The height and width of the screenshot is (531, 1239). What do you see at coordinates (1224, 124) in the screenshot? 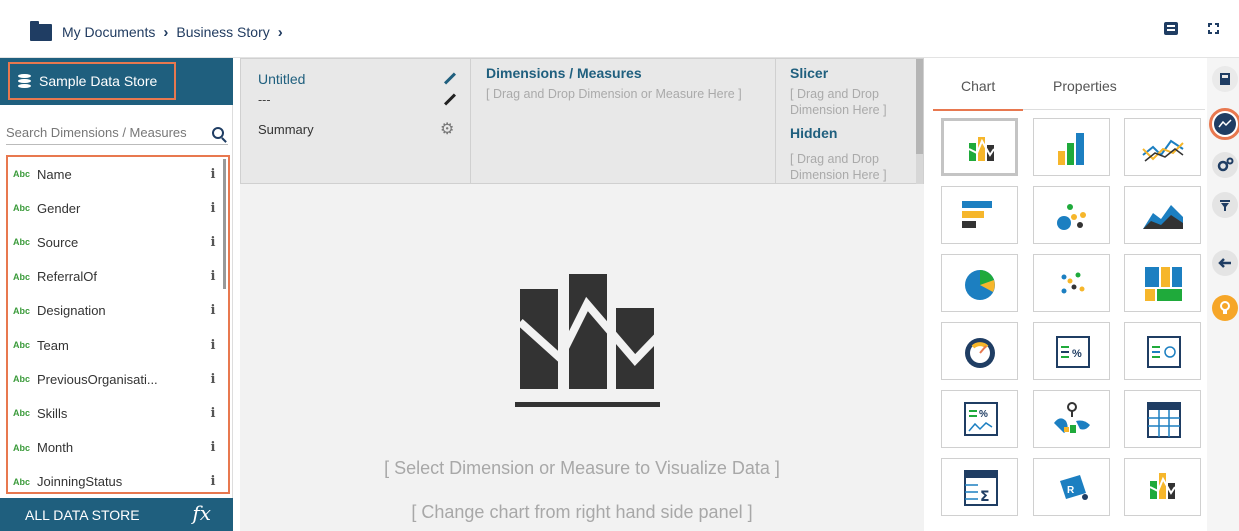
I see `chart-settings-icon` at bounding box center [1224, 124].